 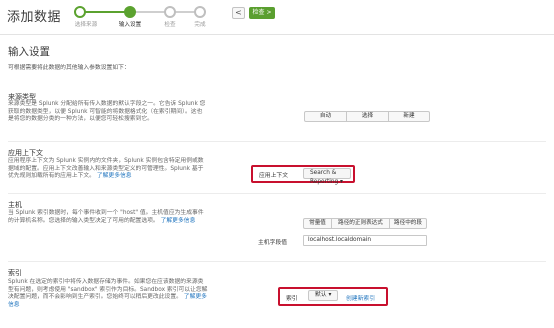 I want to click on index-dropdown: 默认 ▾, so click(x=323, y=295).